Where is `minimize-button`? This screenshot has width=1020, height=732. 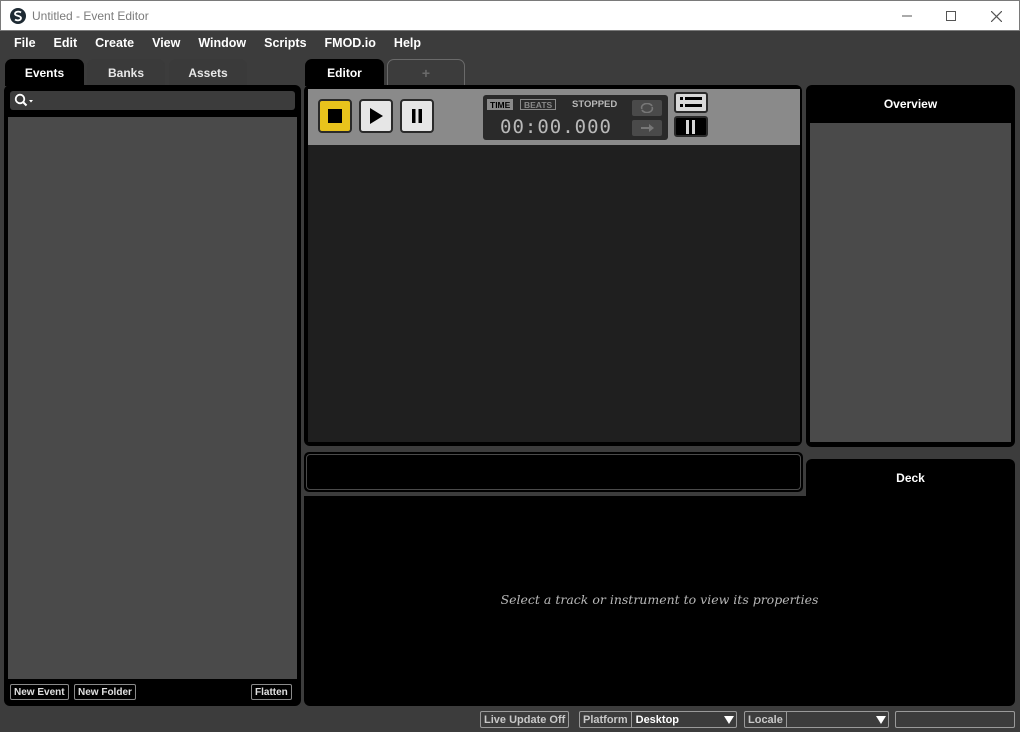
minimize-button is located at coordinates (907, 16).